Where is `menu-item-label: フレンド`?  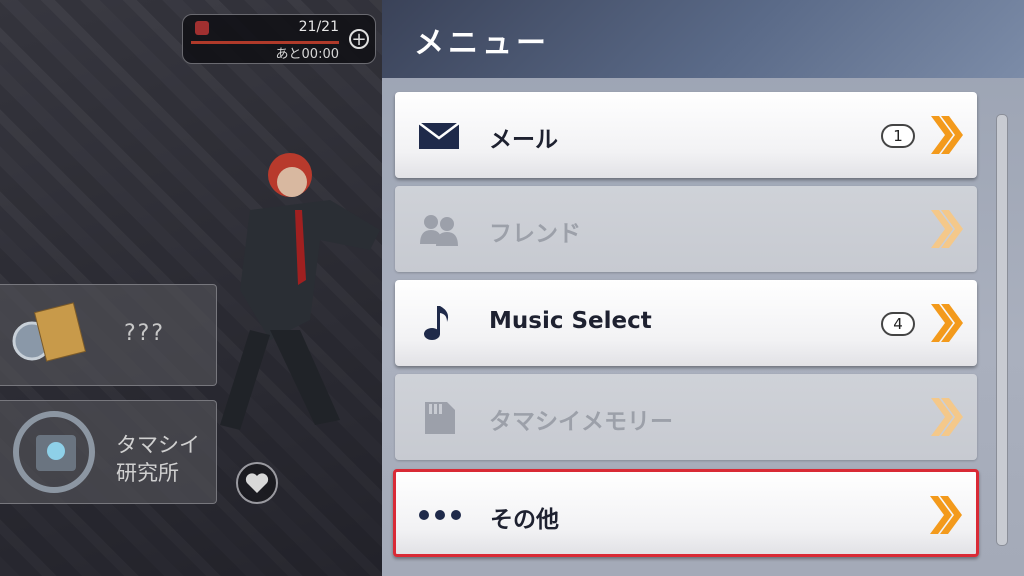 menu-item-label: フレンド is located at coordinates (535, 234).